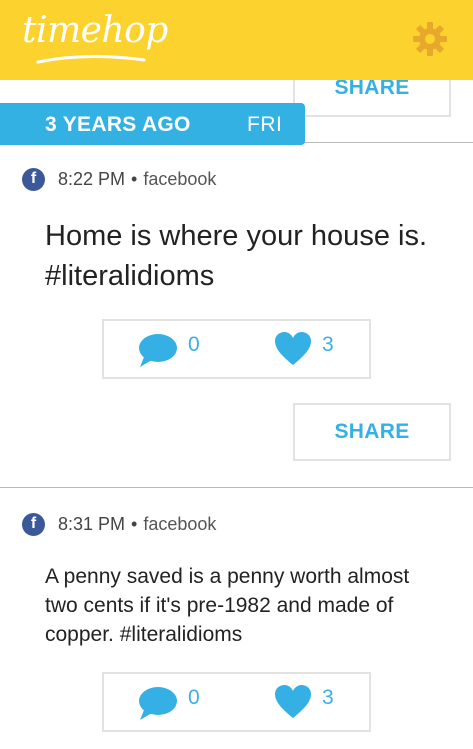  I want to click on day-label: FRI, so click(265, 124).